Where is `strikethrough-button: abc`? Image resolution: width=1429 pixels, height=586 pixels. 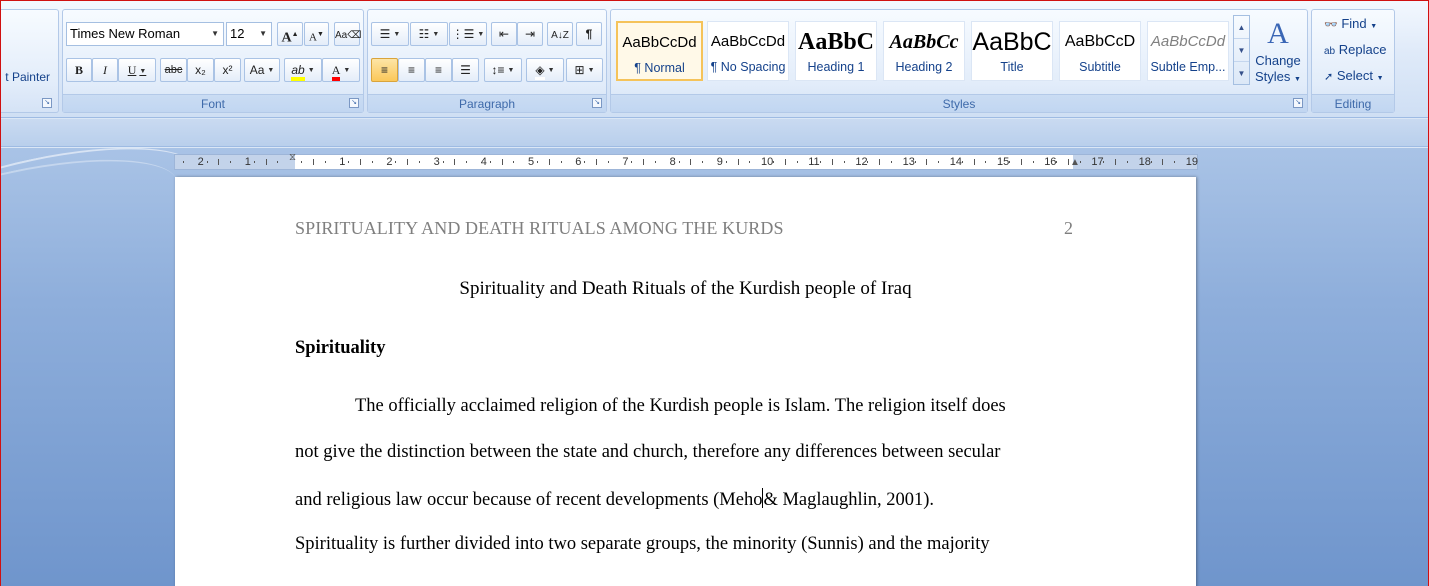 strikethrough-button: abc is located at coordinates (173, 70).